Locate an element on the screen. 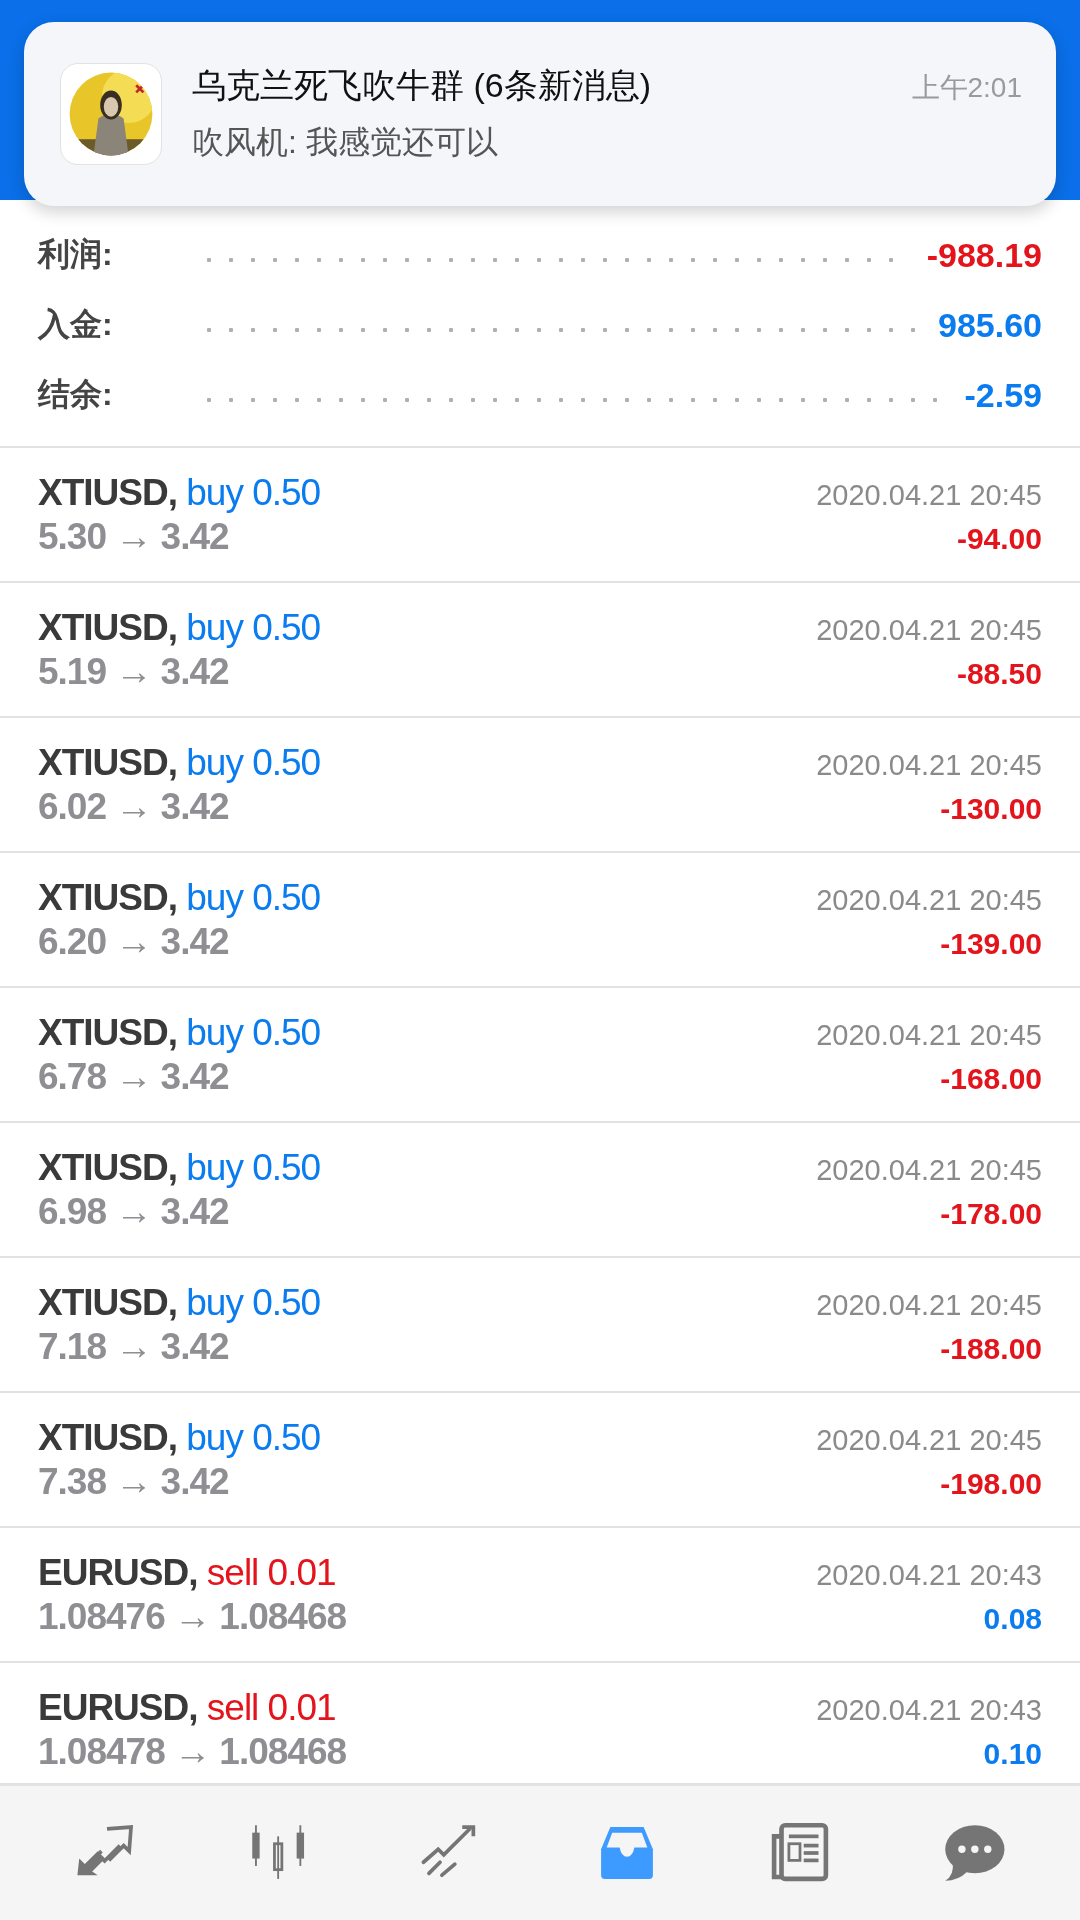 This screenshot has width=1080, height=1920. trade-profit: -130.00 is located at coordinates (991, 808).